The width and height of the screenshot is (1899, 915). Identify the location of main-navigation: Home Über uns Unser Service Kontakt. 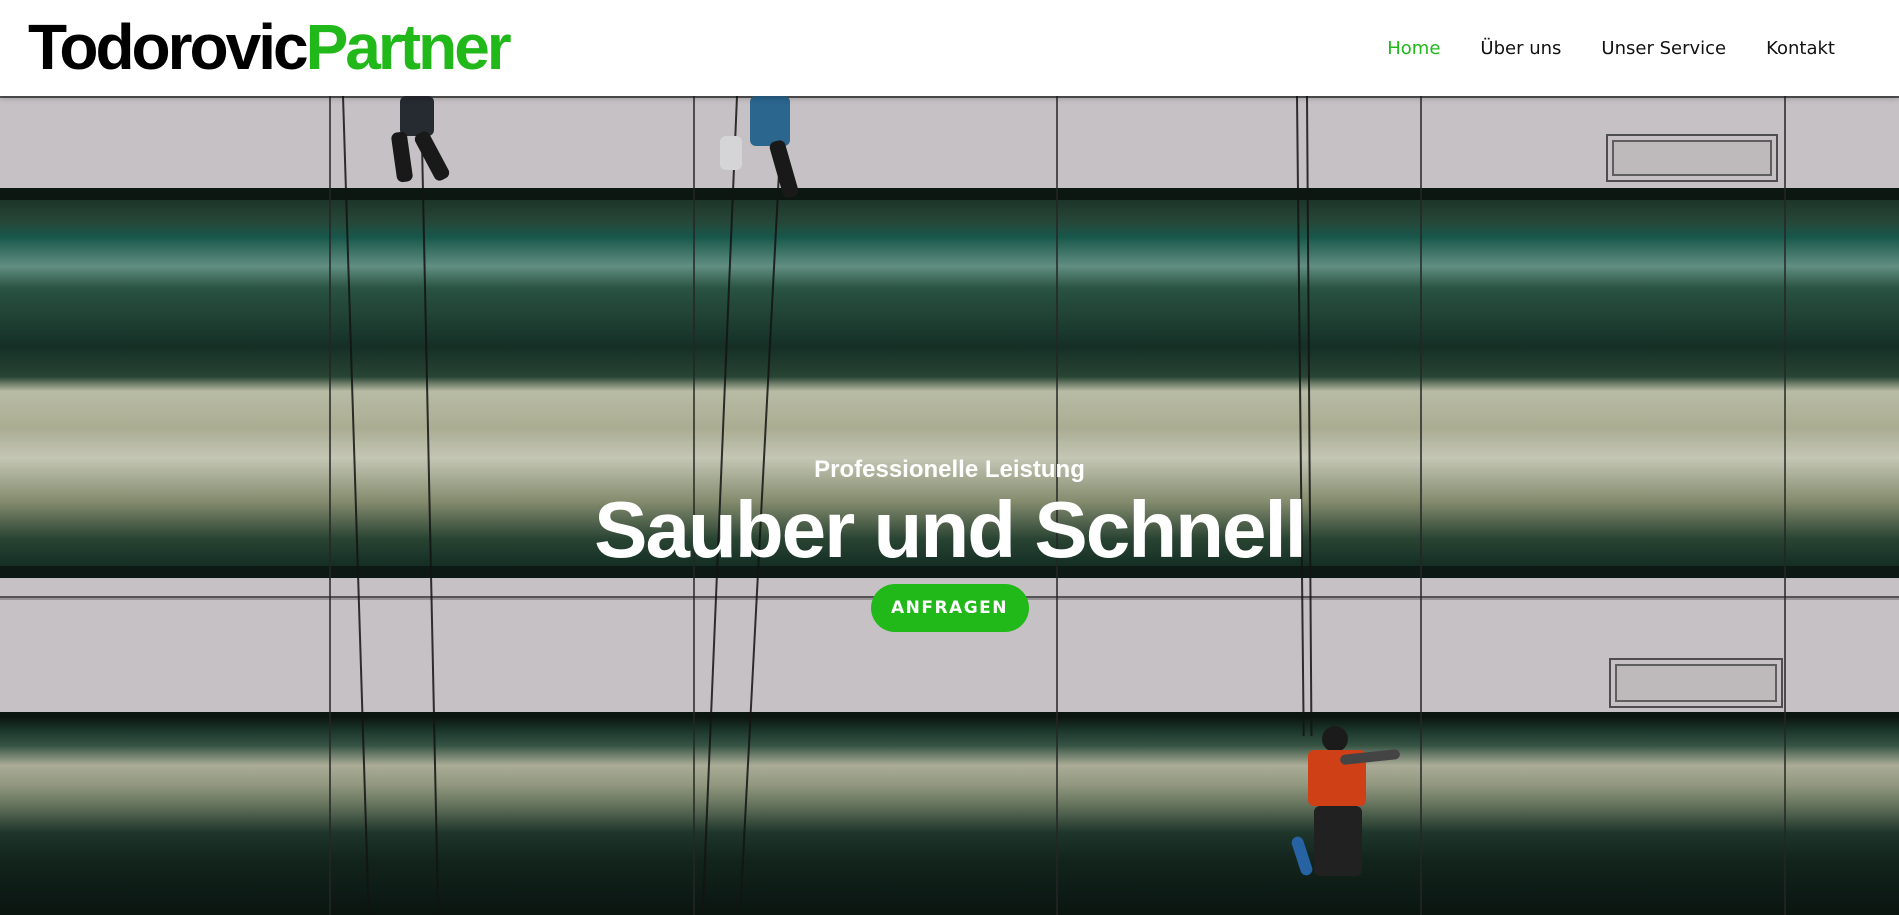
(1611, 48).